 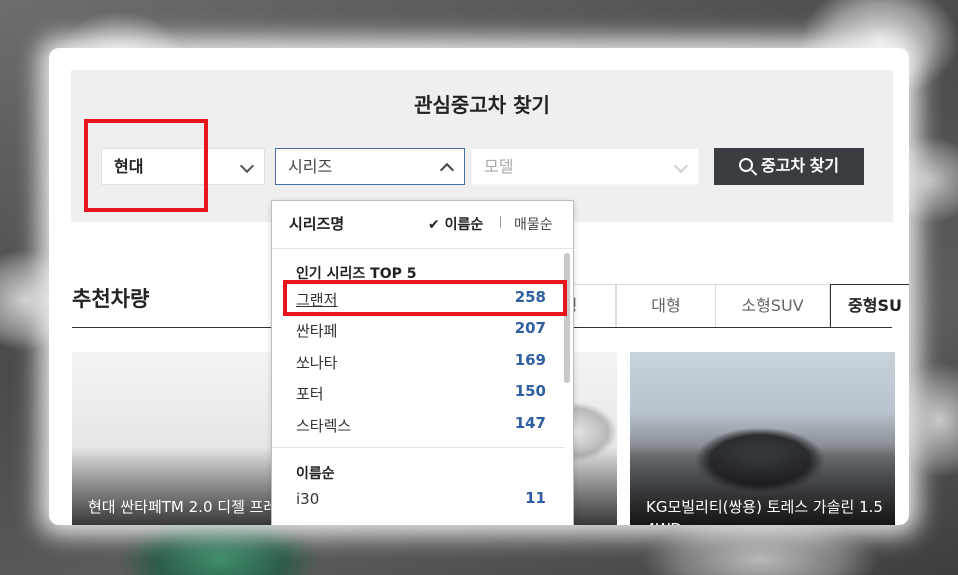 I want to click on search-button: 중고차 찾기, so click(x=789, y=166).